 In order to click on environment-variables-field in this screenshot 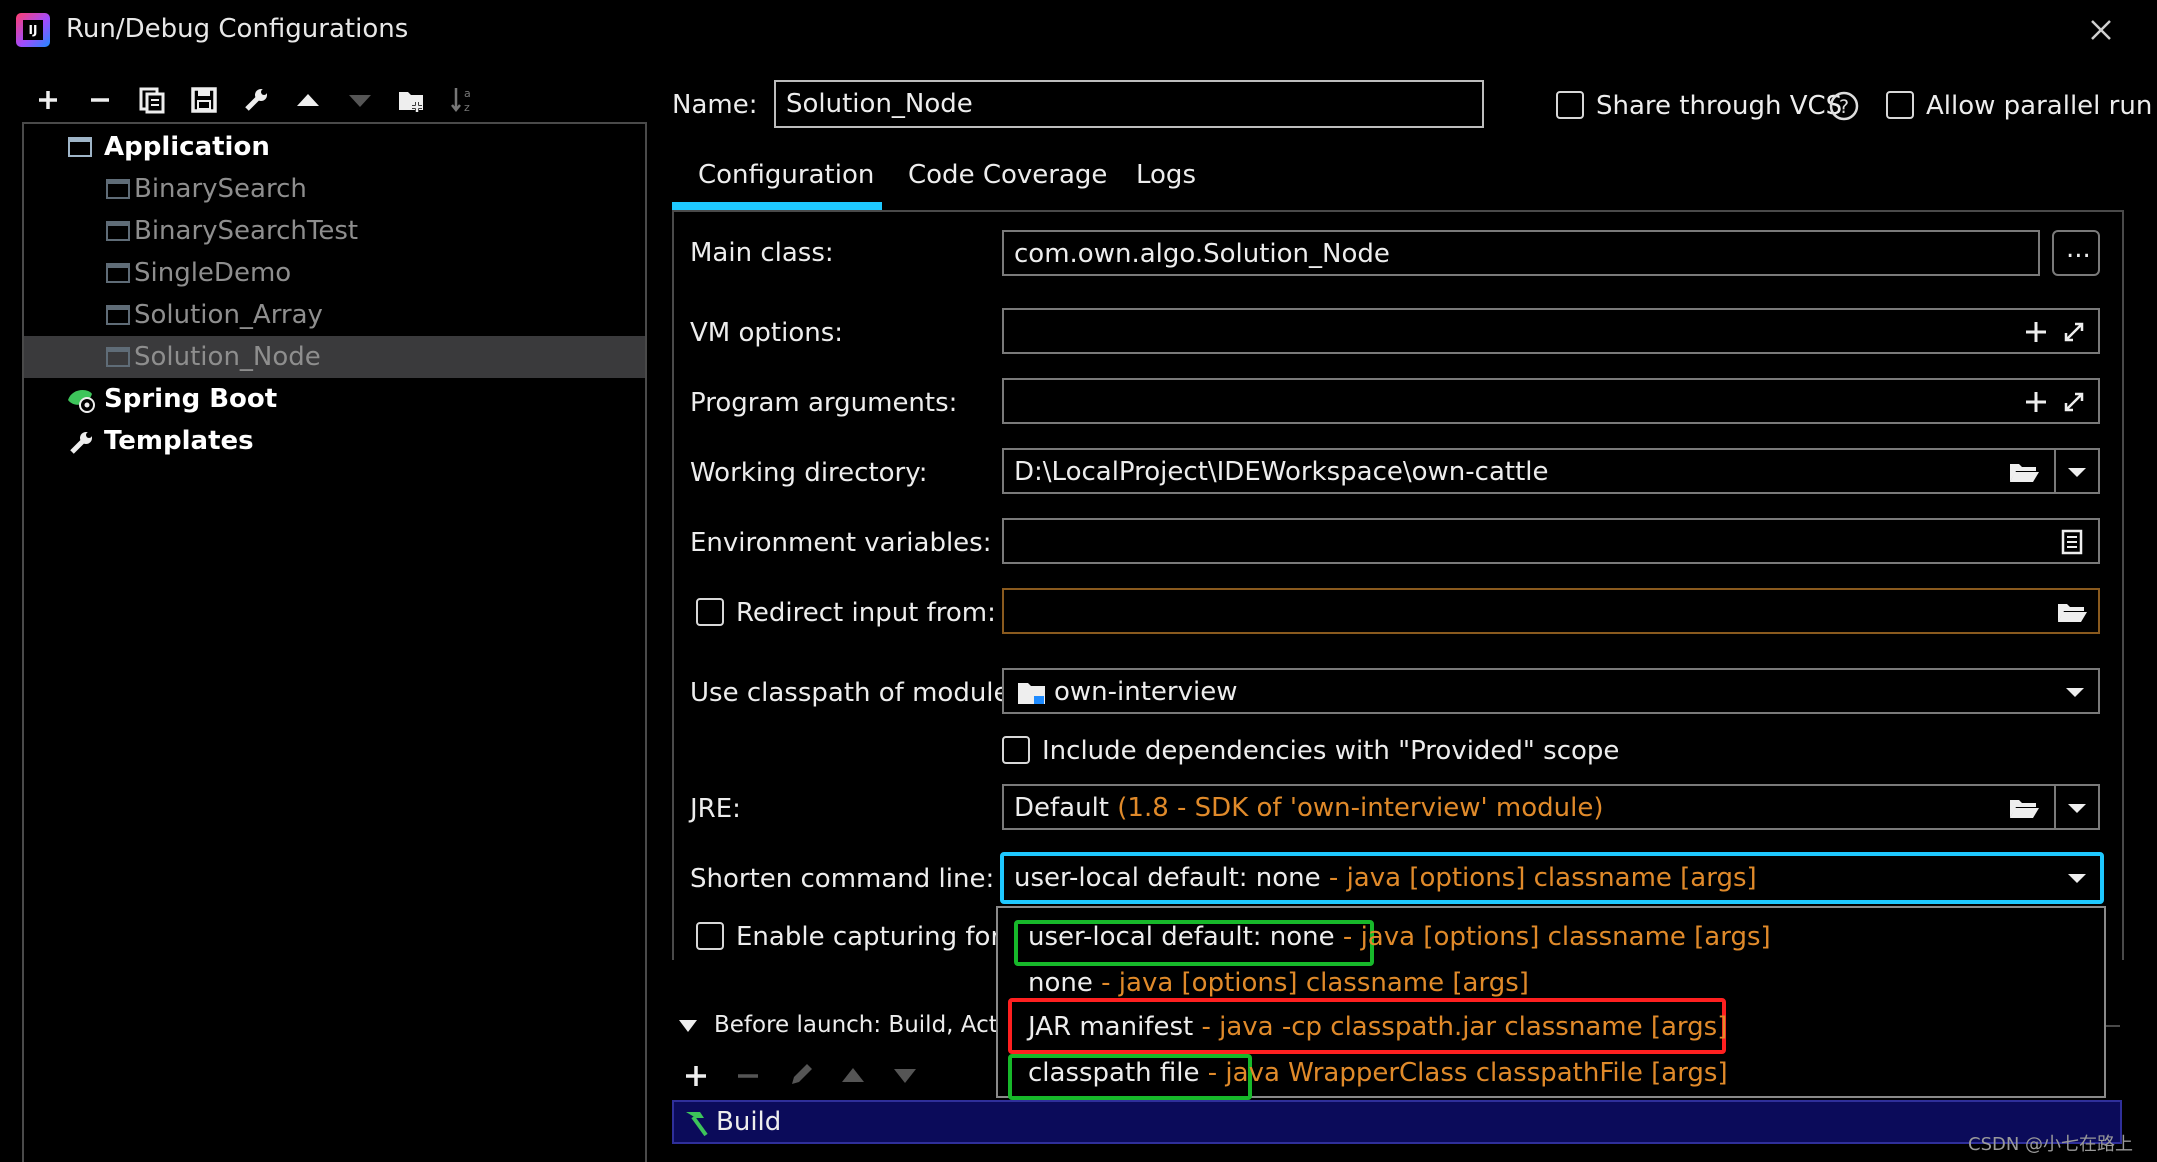, I will do `click(1551, 541)`.